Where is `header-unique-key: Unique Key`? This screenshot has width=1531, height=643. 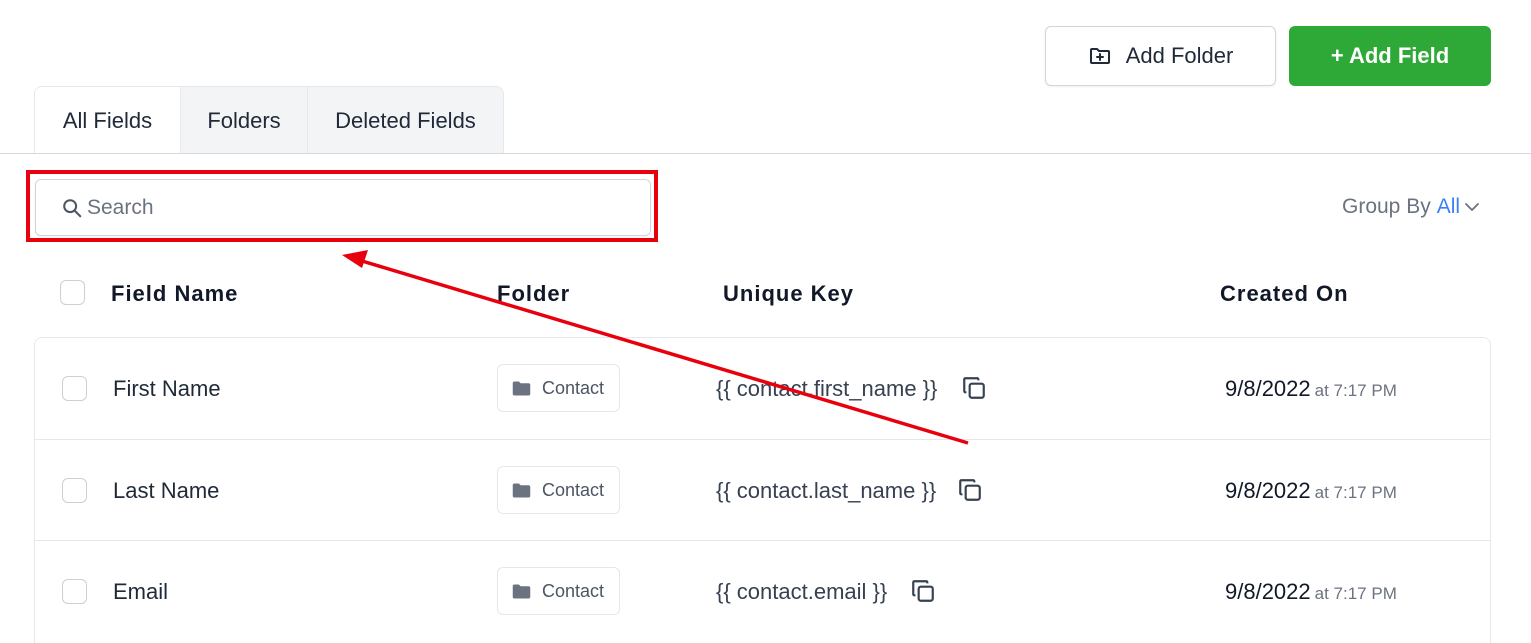 header-unique-key: Unique Key is located at coordinates (788, 294).